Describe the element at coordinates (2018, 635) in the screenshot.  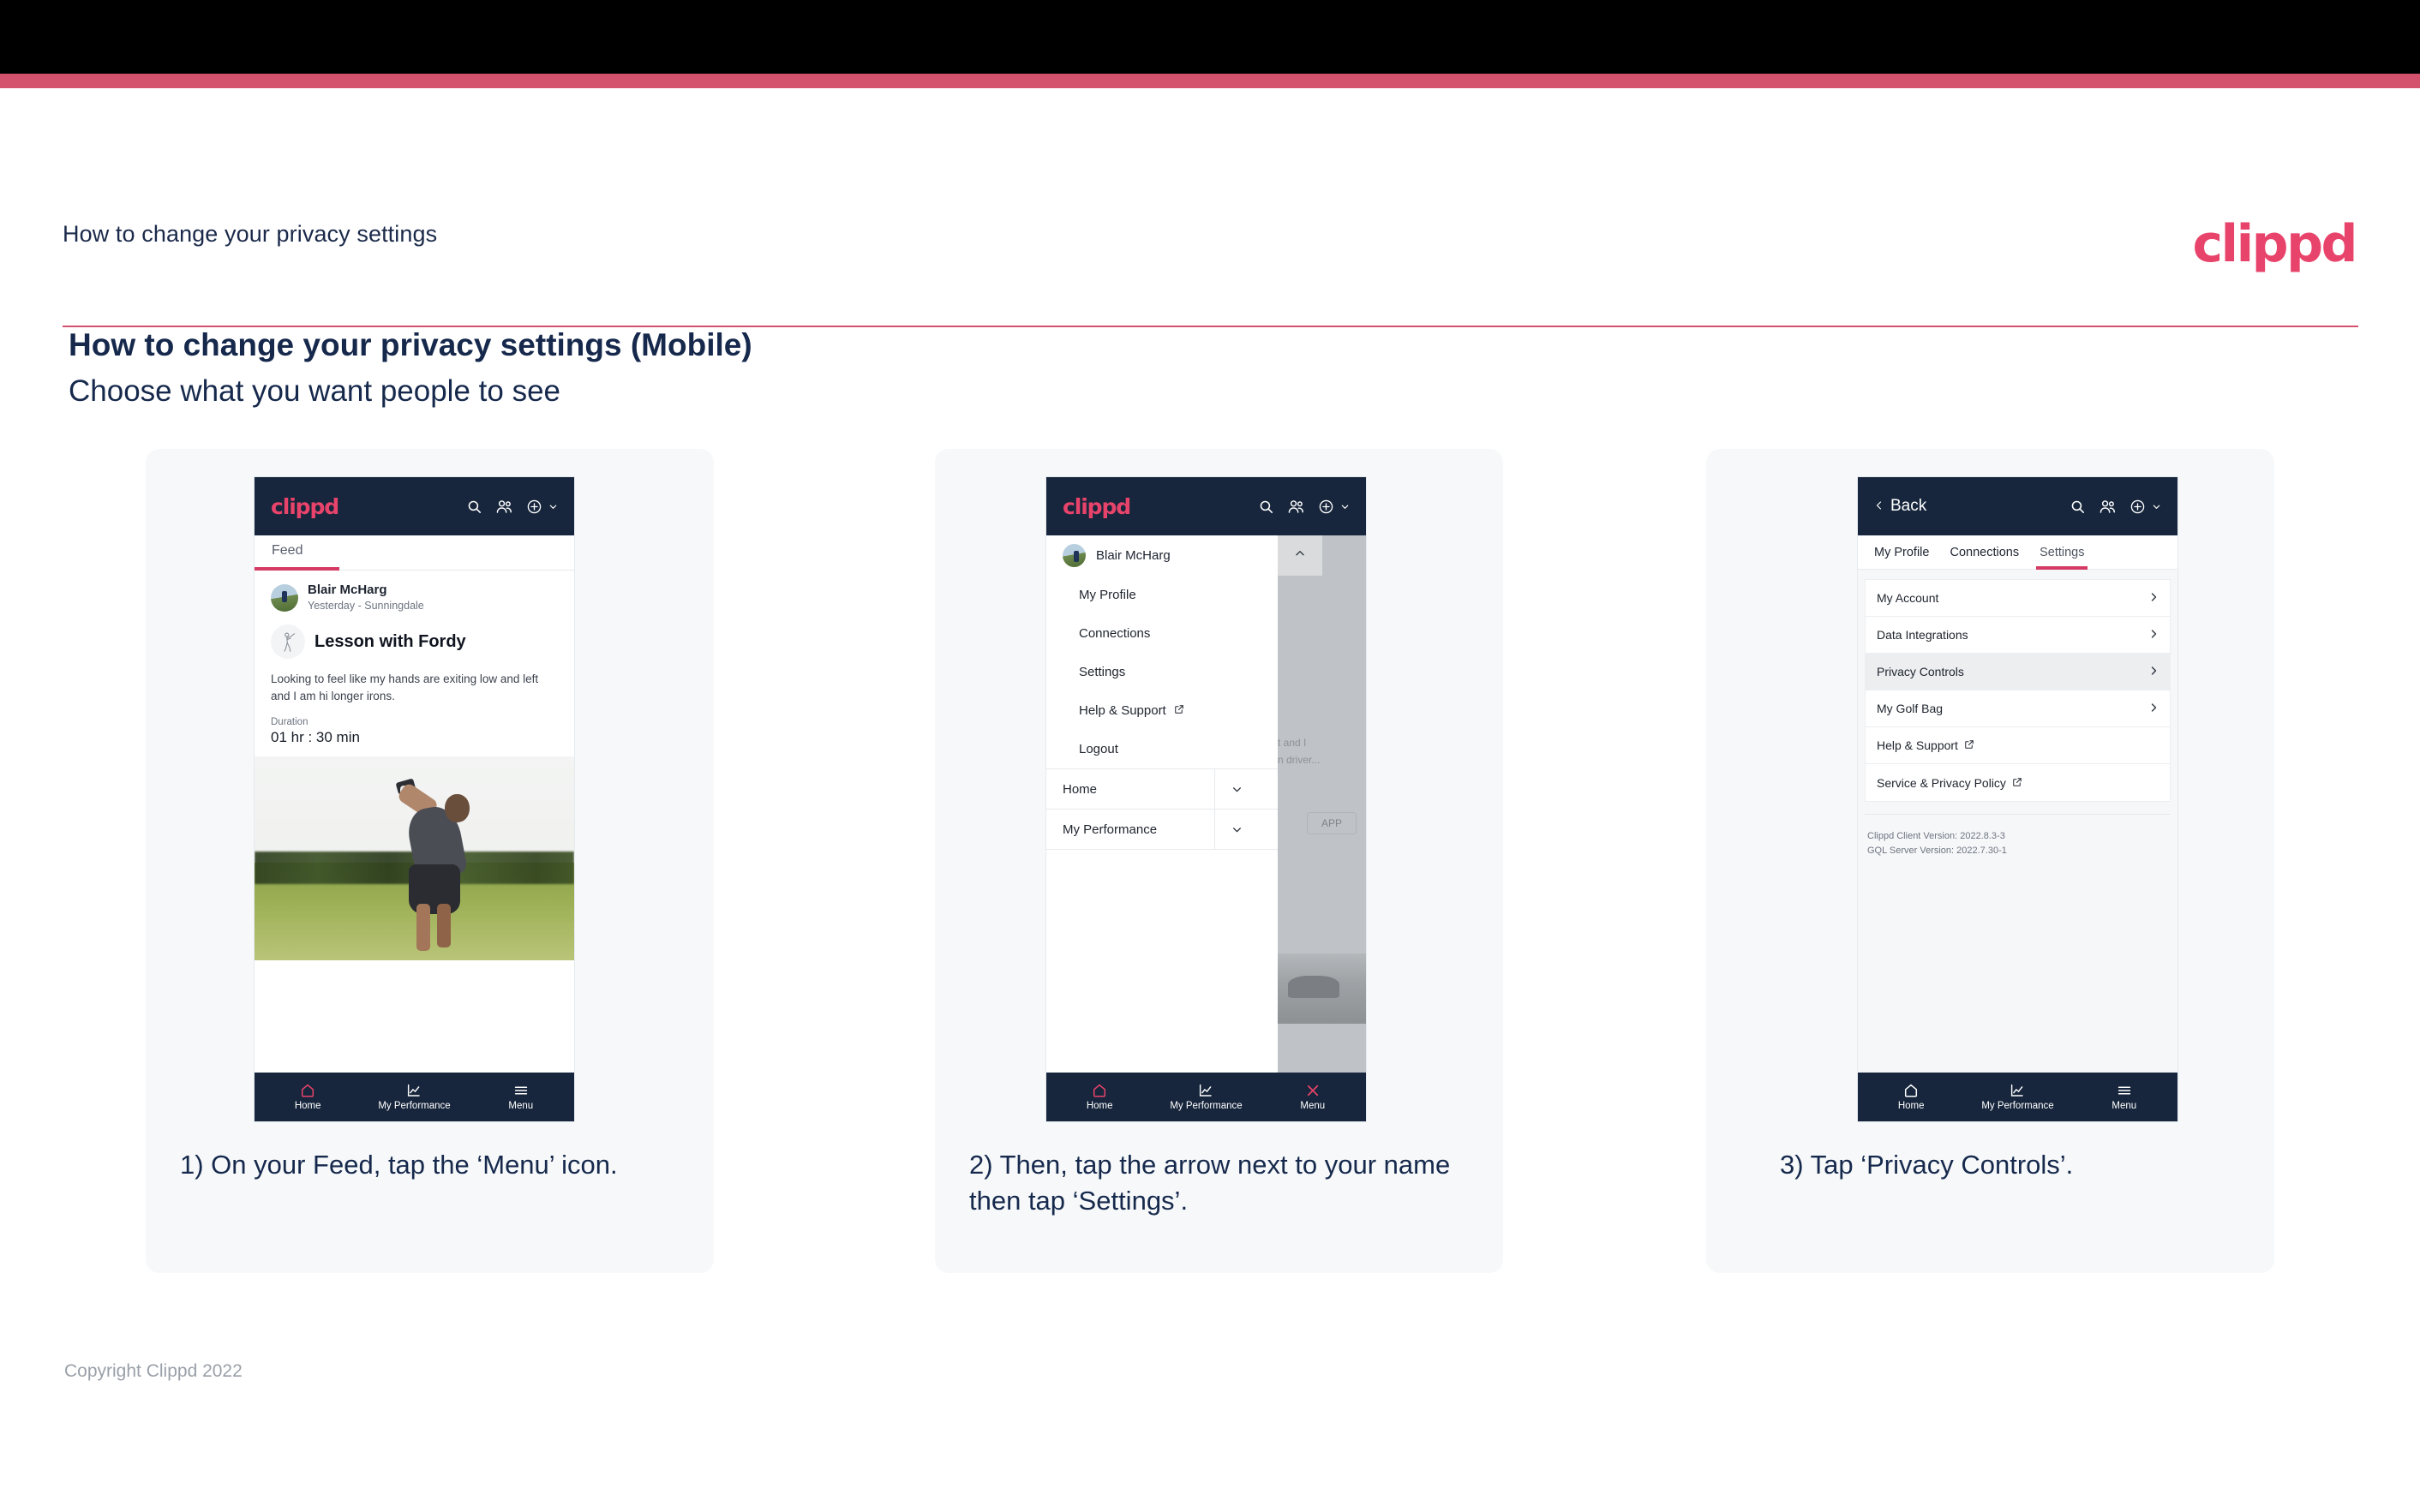
I see `settings-row-data-integrations: Data Integrations` at that location.